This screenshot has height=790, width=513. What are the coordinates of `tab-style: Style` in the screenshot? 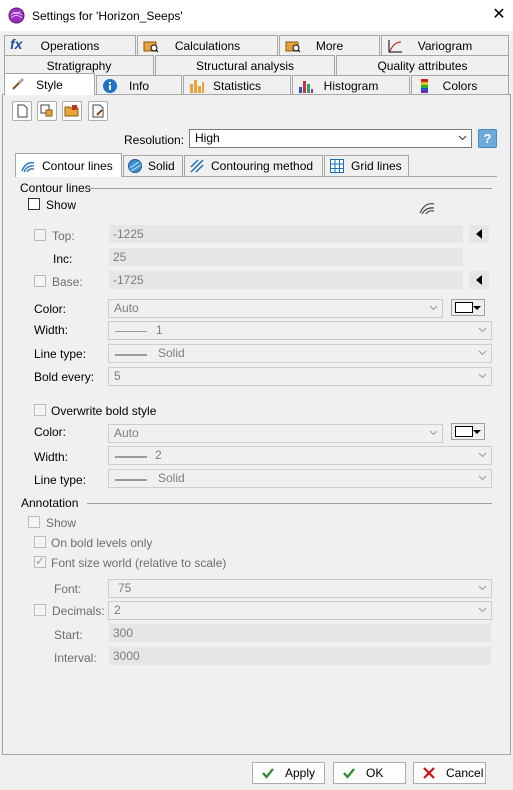 It's located at (49, 84).